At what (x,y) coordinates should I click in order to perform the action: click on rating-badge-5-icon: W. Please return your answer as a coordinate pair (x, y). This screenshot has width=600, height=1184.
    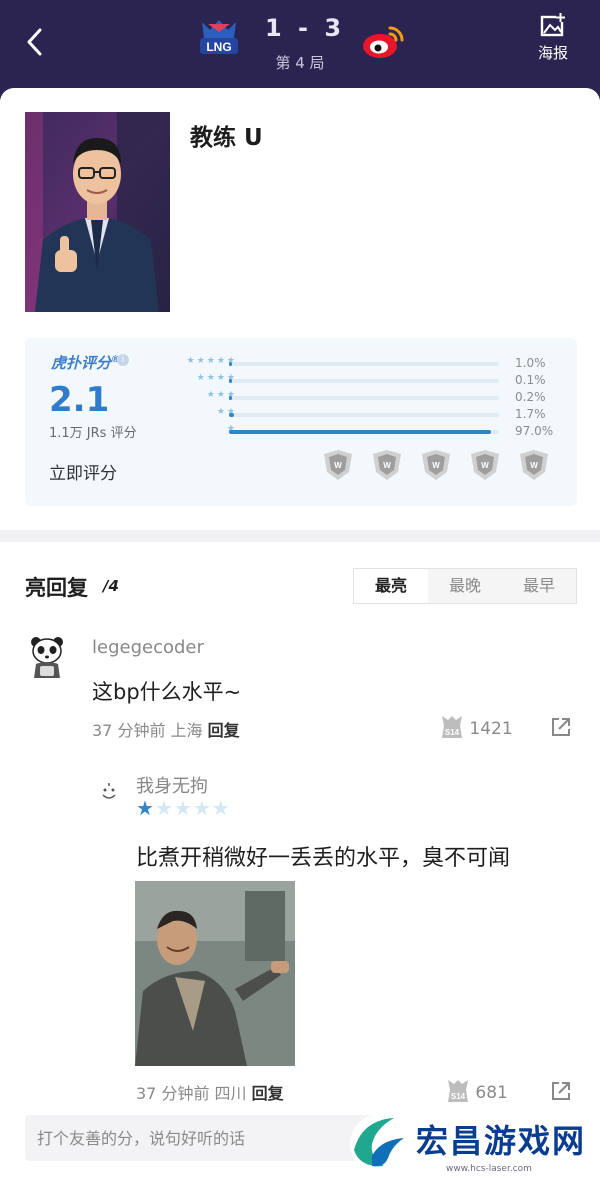
    Looking at the image, I should click on (534, 465).